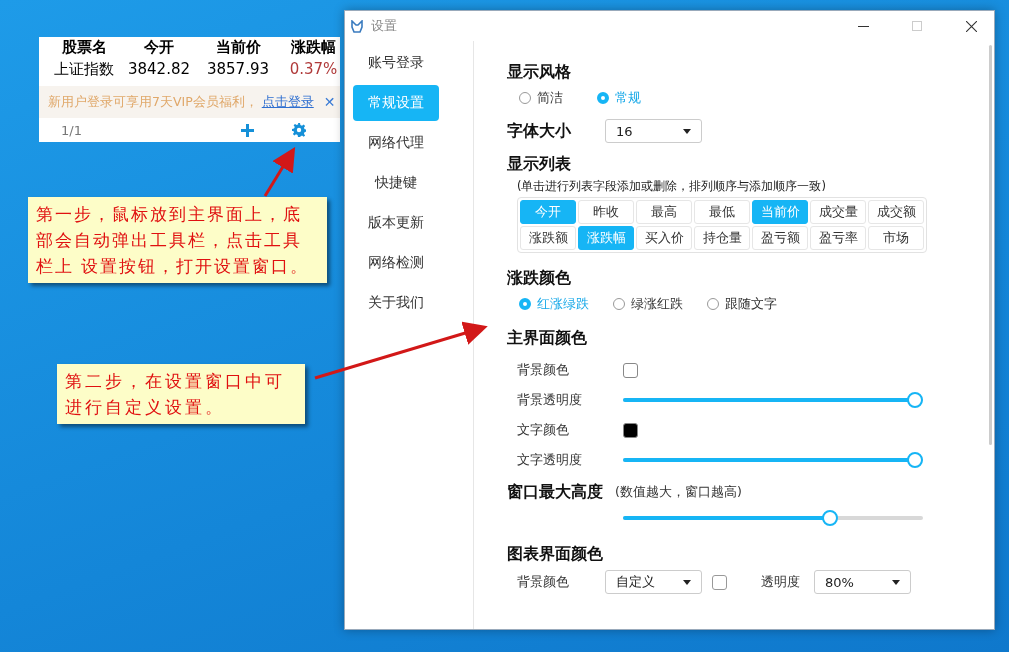 The image size is (1009, 652). What do you see at coordinates (396, 223) in the screenshot?
I see `sidebar-item: 版本更新` at bounding box center [396, 223].